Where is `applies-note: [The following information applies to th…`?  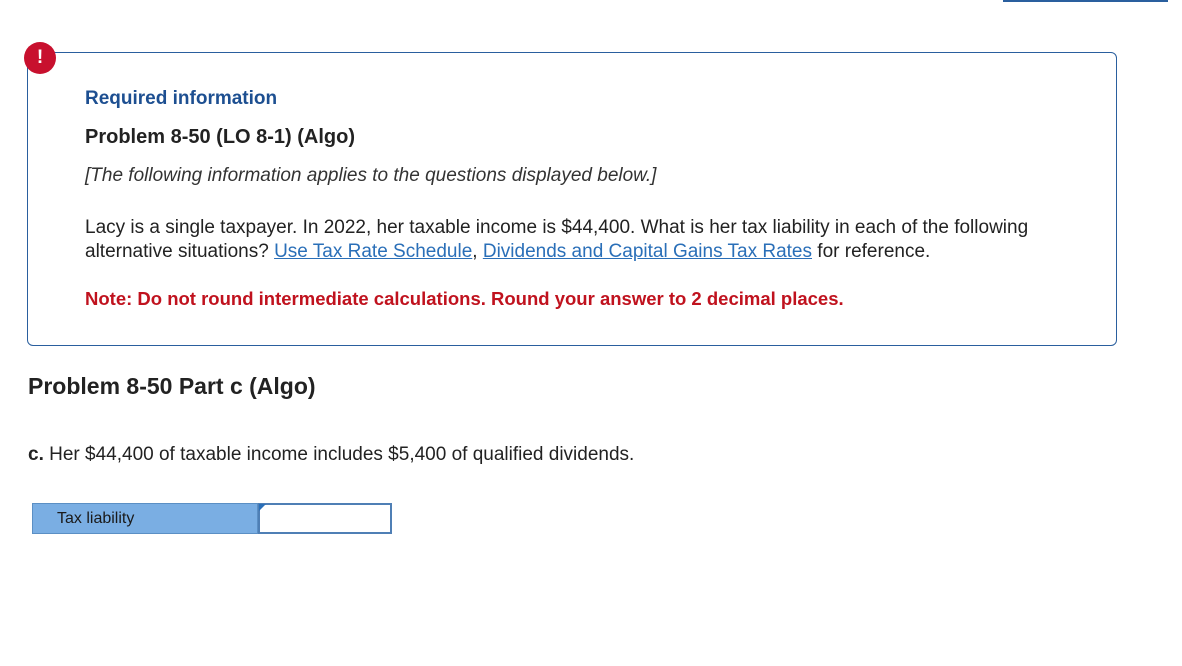
applies-note: [The following information applies to th… is located at coordinates (371, 175).